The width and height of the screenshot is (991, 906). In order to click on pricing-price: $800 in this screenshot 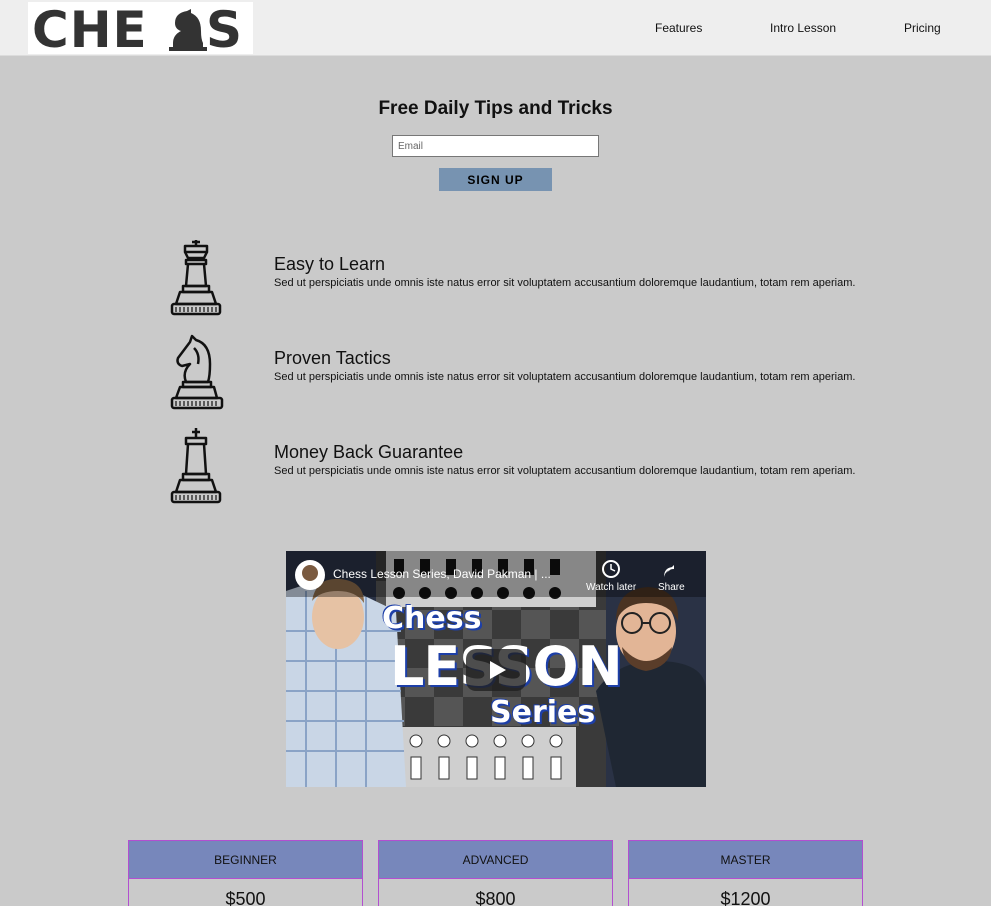, I will do `click(495, 897)`.